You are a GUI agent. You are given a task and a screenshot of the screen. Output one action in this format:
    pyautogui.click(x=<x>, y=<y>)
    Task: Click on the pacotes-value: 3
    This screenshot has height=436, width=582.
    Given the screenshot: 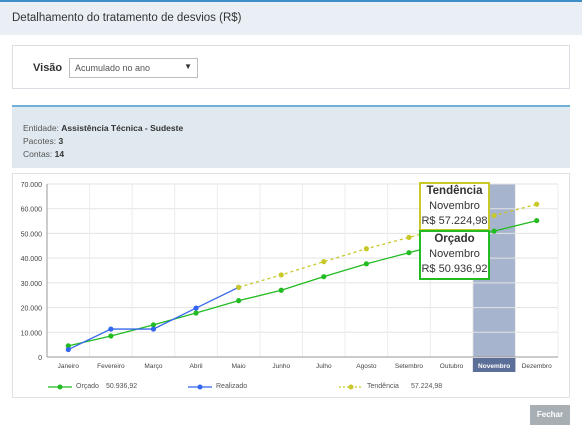 What is the action you would take?
    pyautogui.click(x=61, y=141)
    